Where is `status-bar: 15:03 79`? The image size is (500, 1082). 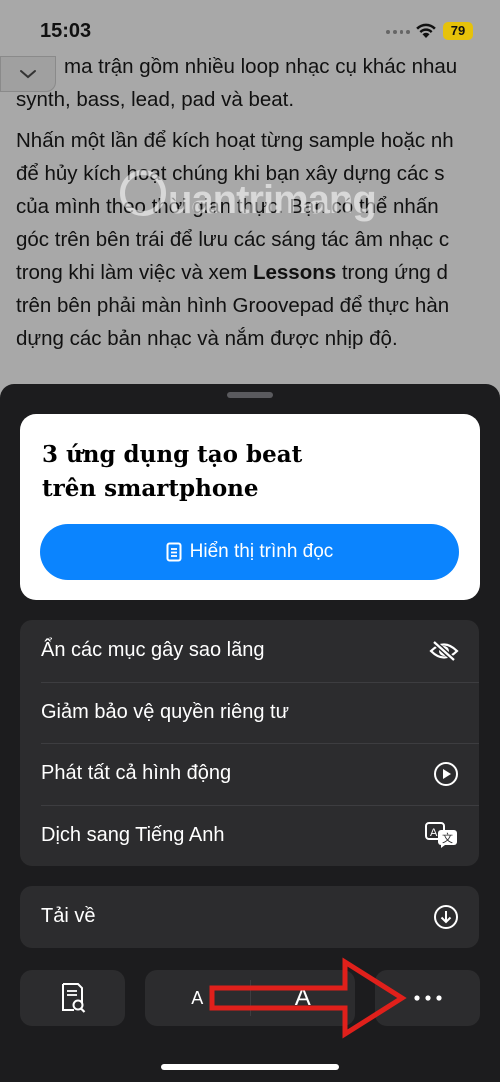
status-bar: 15:03 79 is located at coordinates (250, 28).